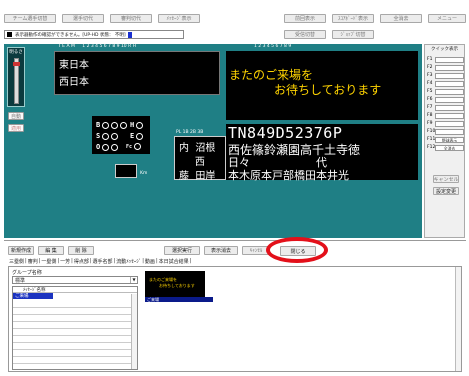 The image size is (469, 376). I want to click on f-key-row: F3, so click(445, 75).